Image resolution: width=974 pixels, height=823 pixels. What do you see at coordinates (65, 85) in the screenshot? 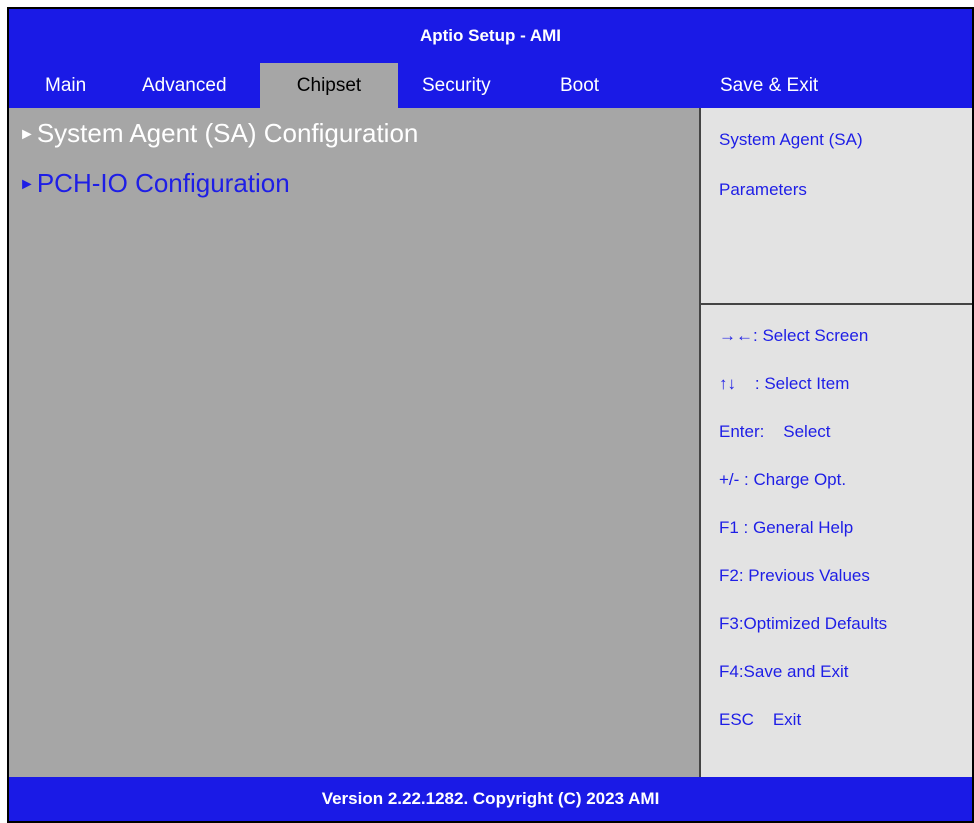
I see `tab-main: Main` at bounding box center [65, 85].